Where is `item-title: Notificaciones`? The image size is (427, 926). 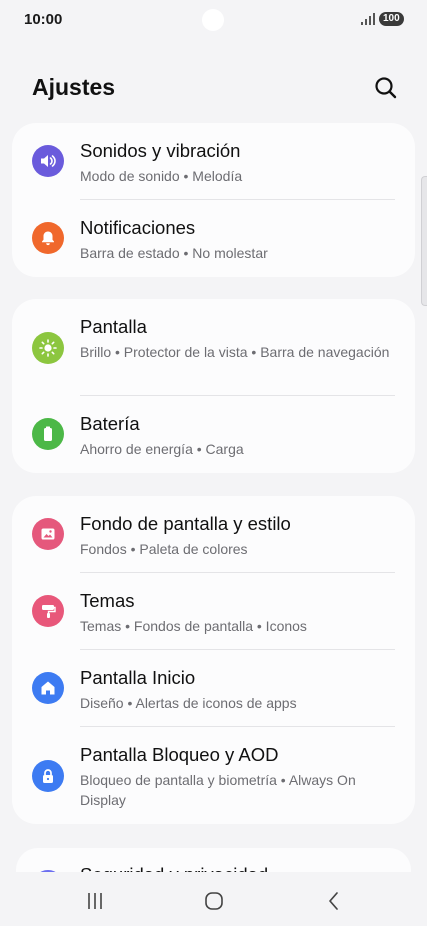
item-title: Notificaciones is located at coordinates (138, 227).